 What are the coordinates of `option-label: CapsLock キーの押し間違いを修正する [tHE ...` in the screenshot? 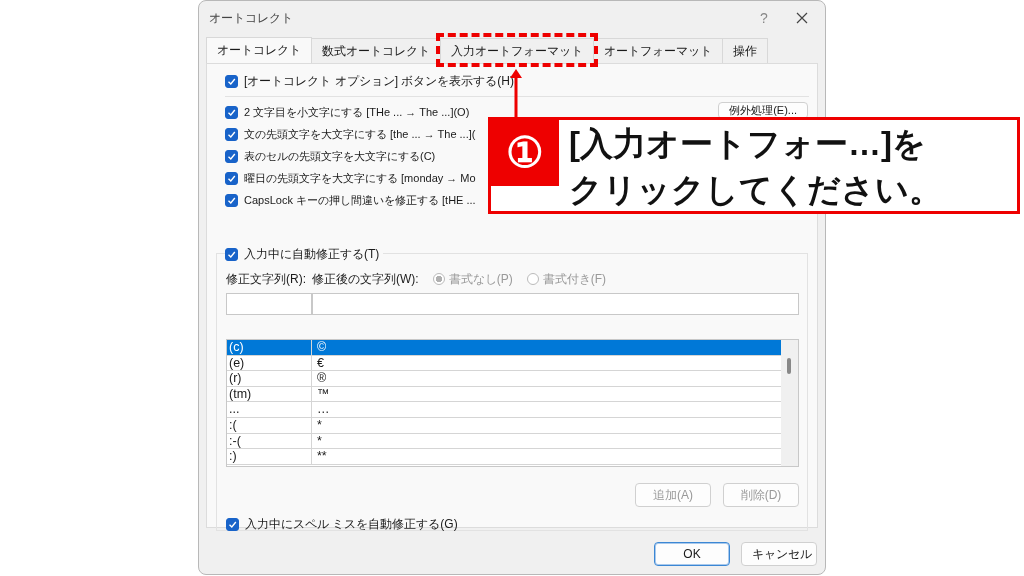 It's located at (360, 200).